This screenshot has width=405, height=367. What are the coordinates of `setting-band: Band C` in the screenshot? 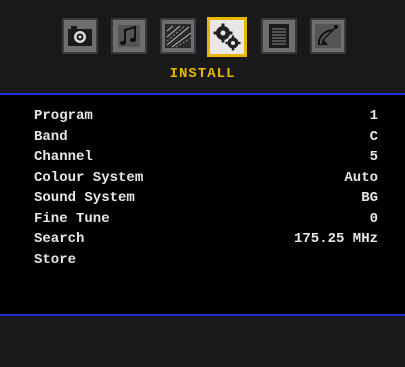 It's located at (206, 137).